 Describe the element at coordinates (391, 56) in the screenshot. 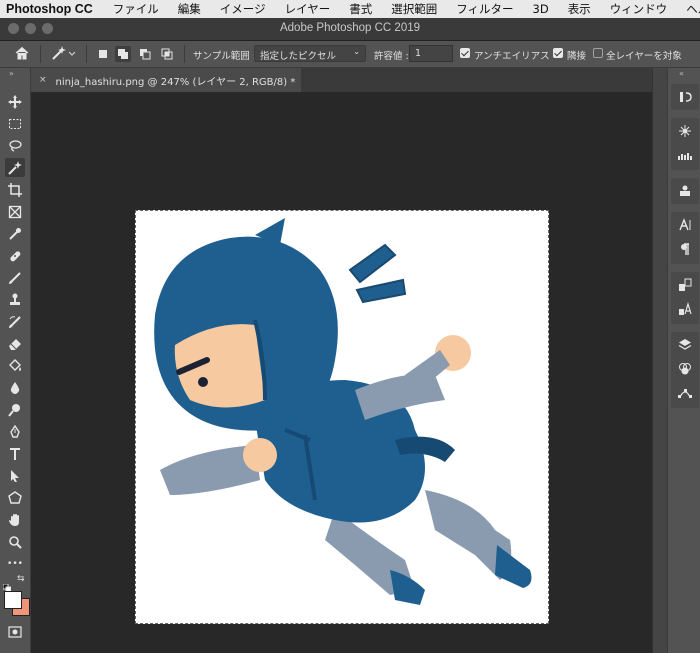

I see `tolerance-label: 許容値 :` at that location.